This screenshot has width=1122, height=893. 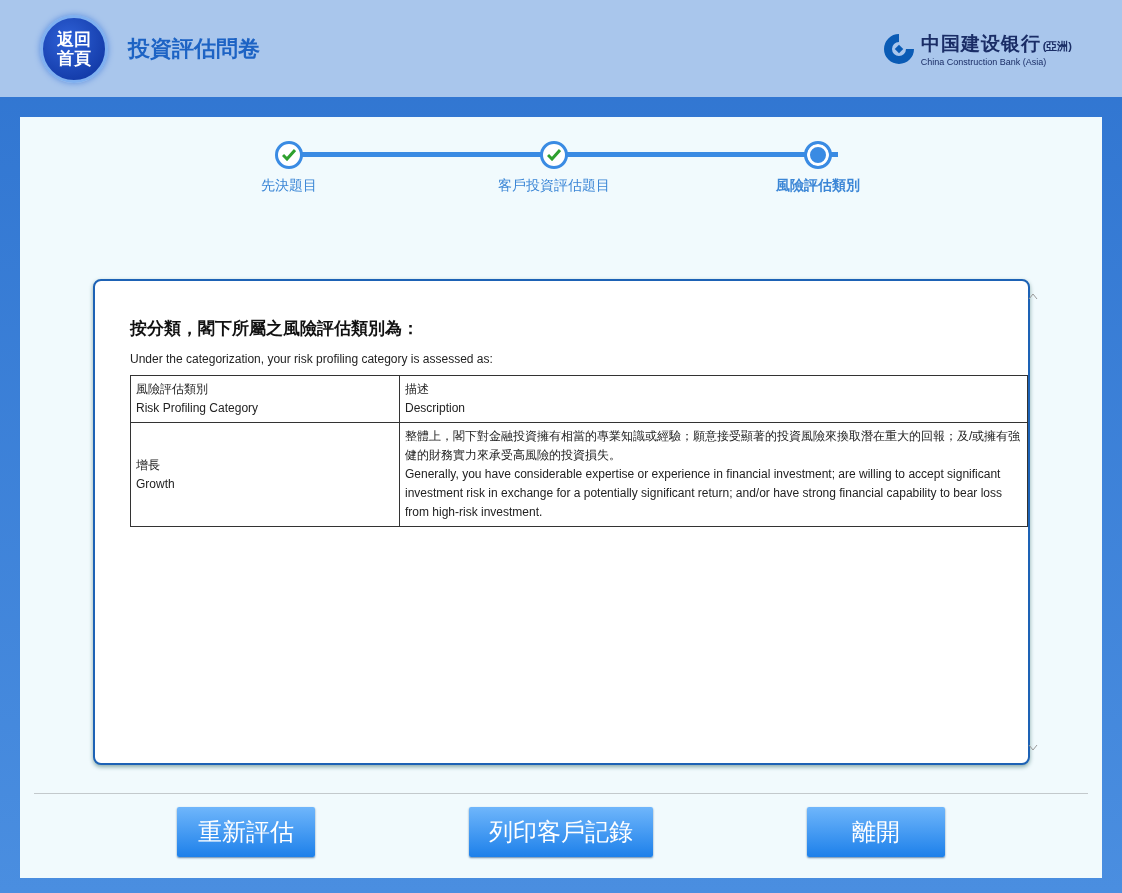 What do you see at coordinates (1057, 46) in the screenshot?
I see `bank-region: (亞洲)` at bounding box center [1057, 46].